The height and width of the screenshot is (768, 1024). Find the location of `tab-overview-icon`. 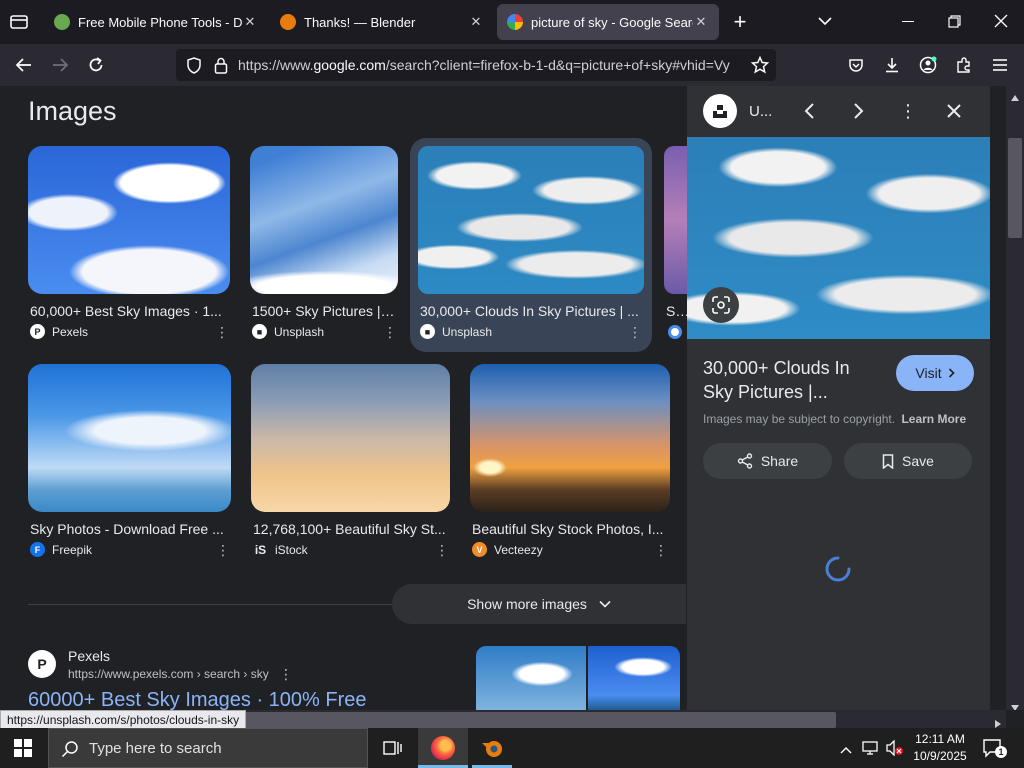

tab-overview-icon is located at coordinates (19, 22).